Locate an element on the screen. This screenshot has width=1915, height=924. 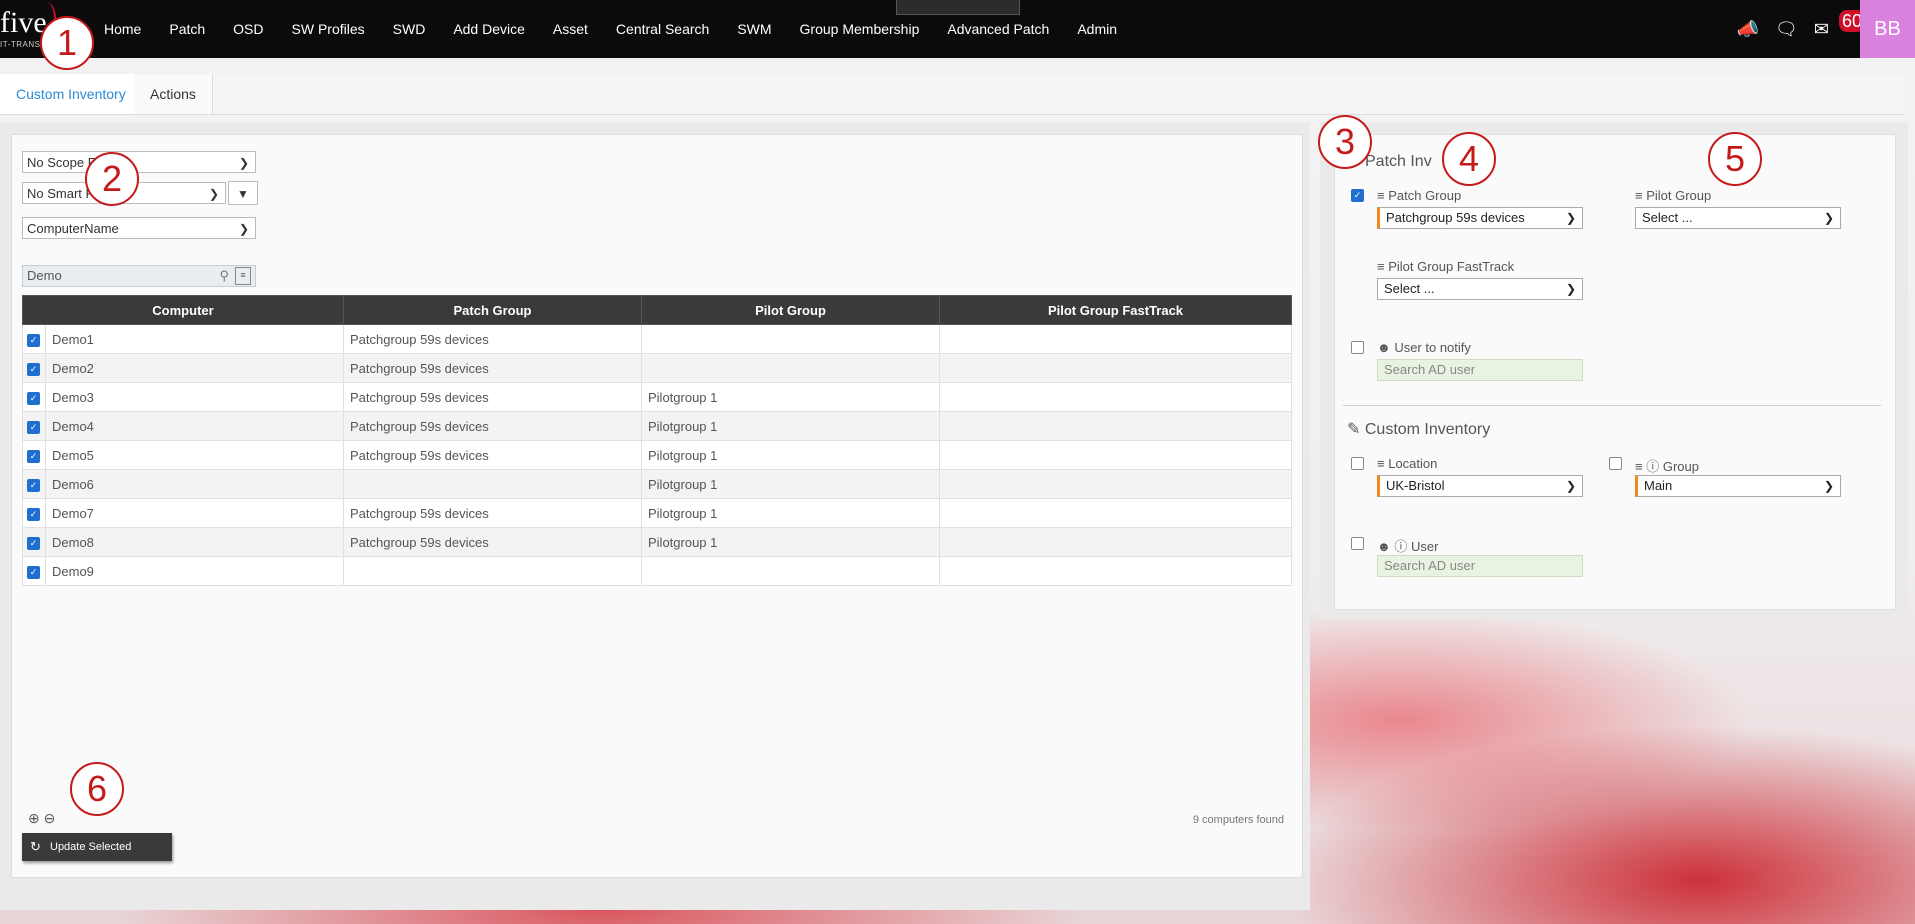
search-input: Demo ⚲ ≡ is located at coordinates (139, 276).